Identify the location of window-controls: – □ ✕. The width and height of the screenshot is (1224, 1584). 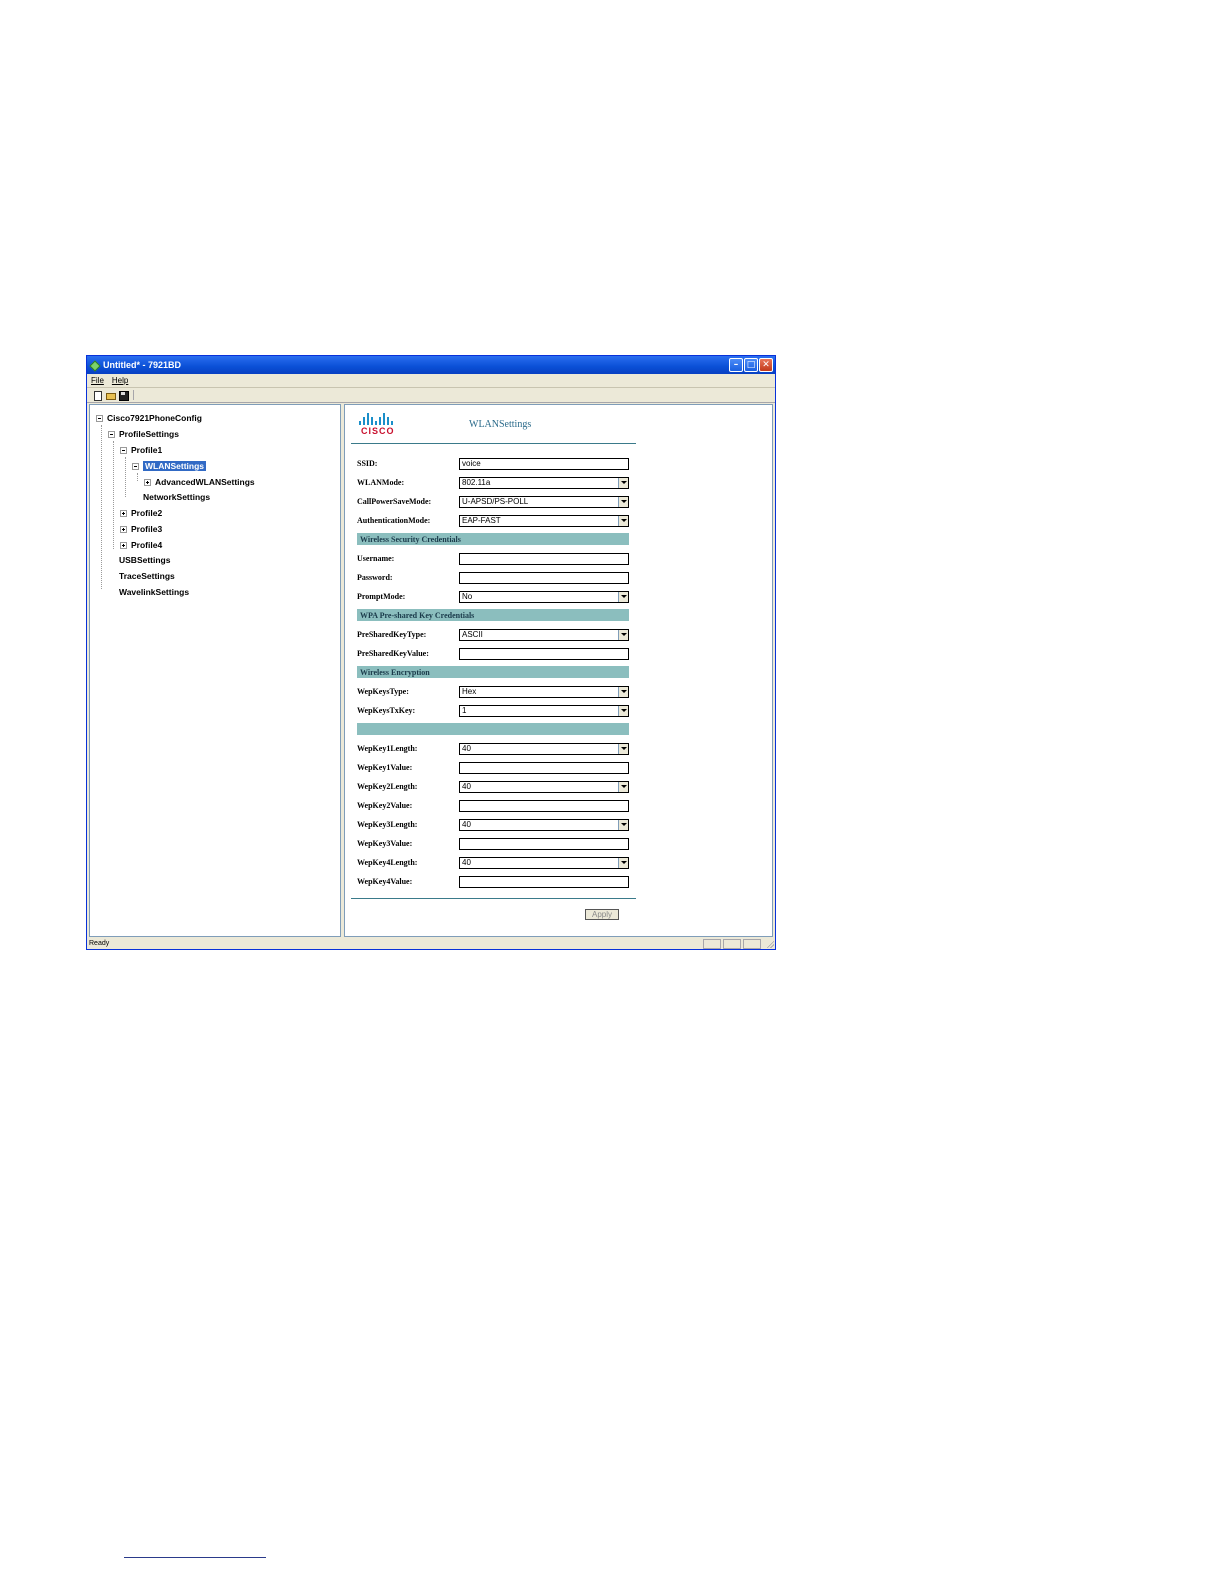
(751, 365).